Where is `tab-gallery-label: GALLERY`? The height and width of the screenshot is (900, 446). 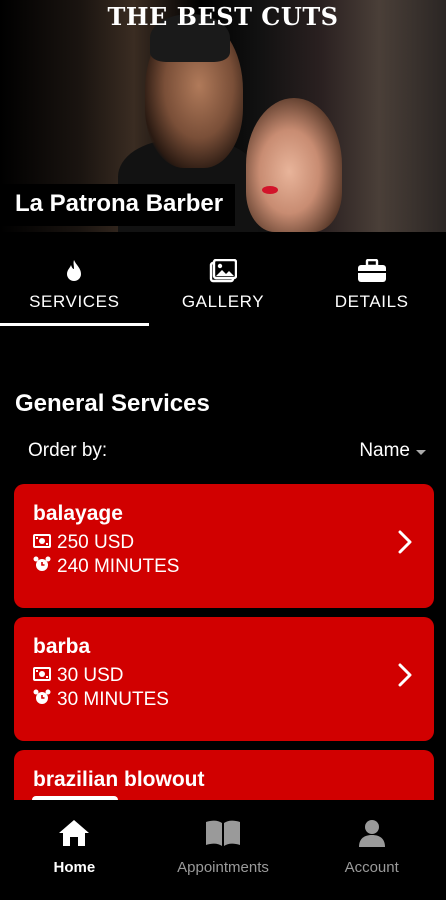
tab-gallery-label: GALLERY is located at coordinates (223, 301).